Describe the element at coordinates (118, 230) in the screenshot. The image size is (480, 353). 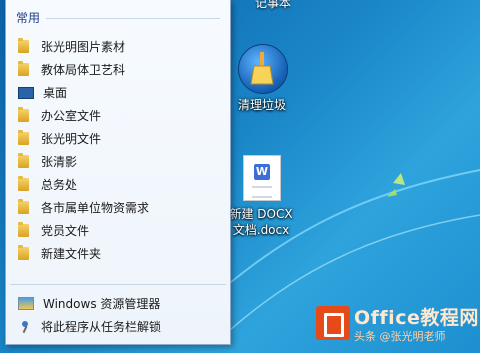
I see `list-item: 党员文件` at that location.